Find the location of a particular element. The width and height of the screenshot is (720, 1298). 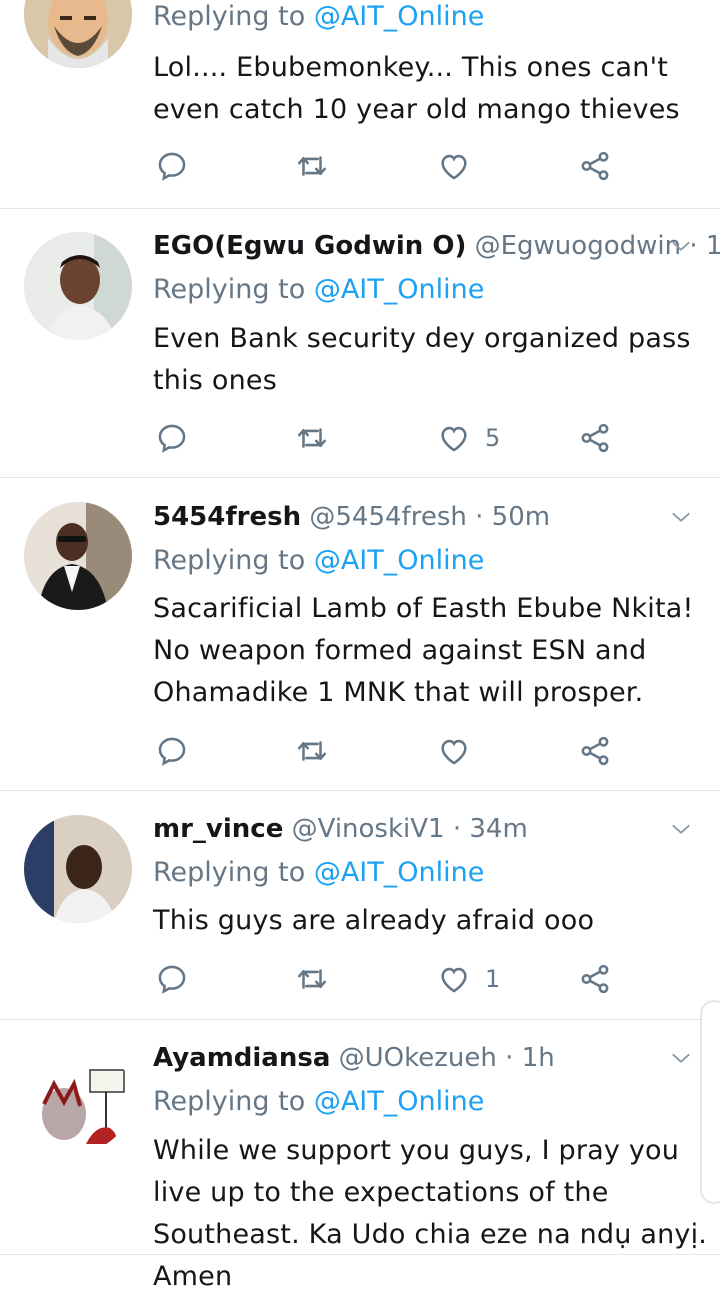

tweet-header: 5454fresh @5454fresh · 50m is located at coordinates (351, 517).